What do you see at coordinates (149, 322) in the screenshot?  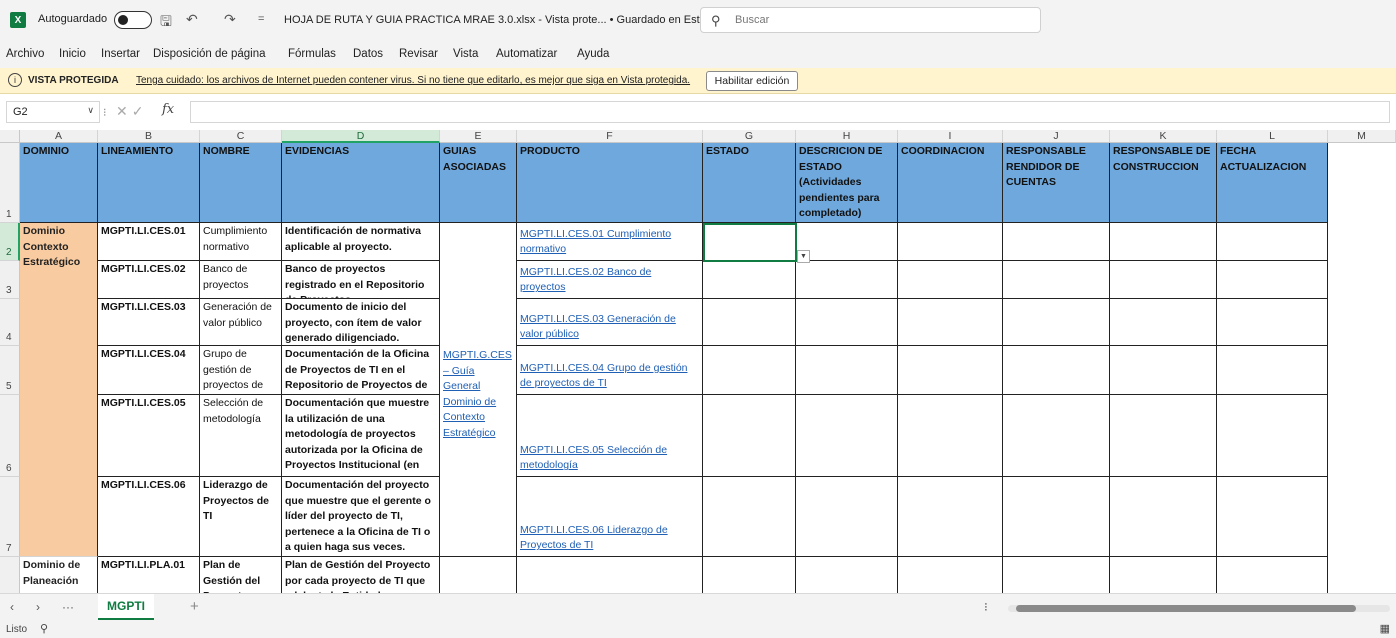 I see `lineamiento-cell: MGPTI.LI.CES.03` at bounding box center [149, 322].